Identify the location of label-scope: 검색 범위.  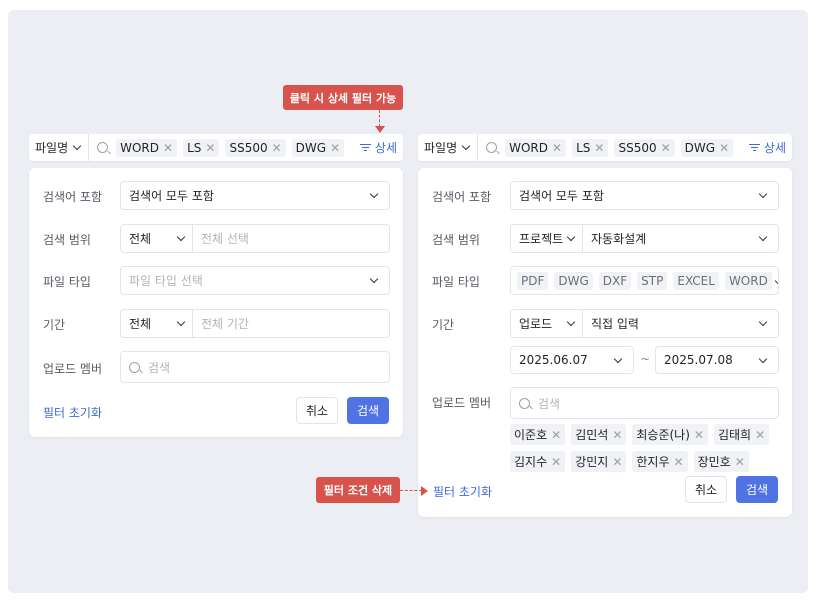
(456, 240).